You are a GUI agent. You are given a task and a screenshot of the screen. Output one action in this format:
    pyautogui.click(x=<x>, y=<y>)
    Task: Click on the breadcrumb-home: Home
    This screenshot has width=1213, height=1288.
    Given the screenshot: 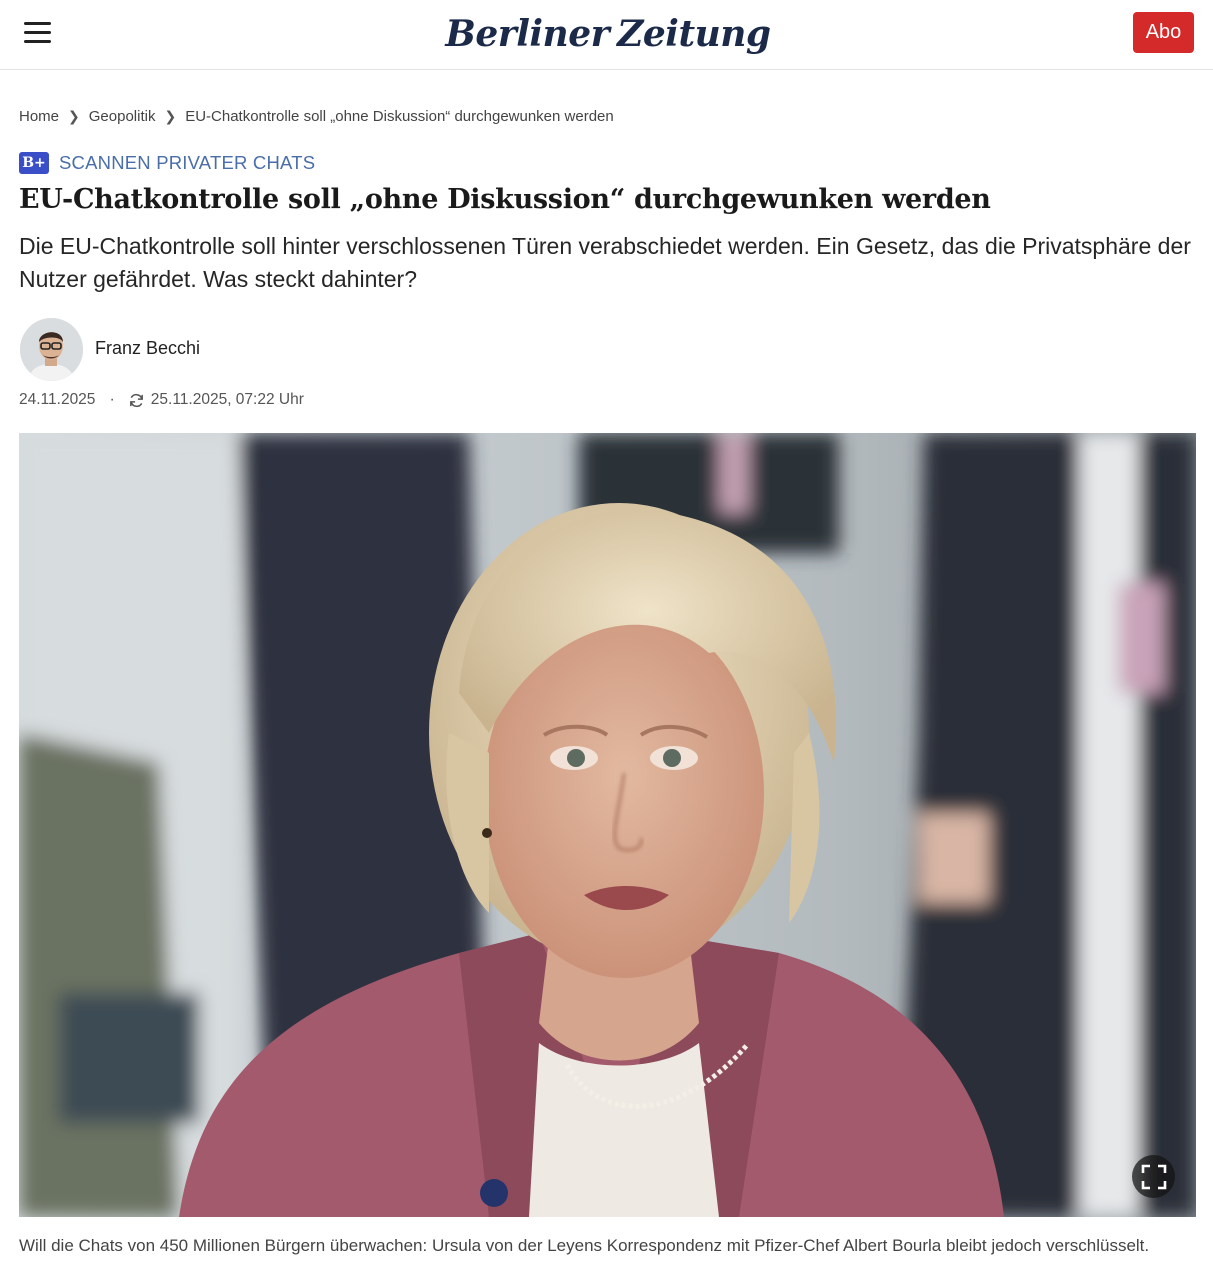 What is the action you would take?
    pyautogui.click(x=39, y=116)
    